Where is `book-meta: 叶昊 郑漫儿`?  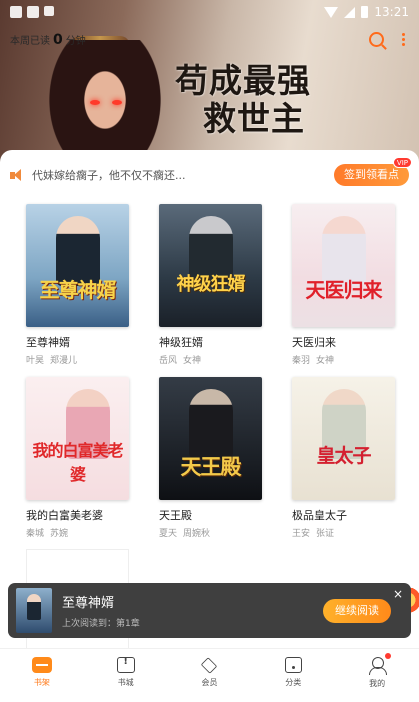 book-meta: 叶昊 郑漫儿 is located at coordinates (77, 359).